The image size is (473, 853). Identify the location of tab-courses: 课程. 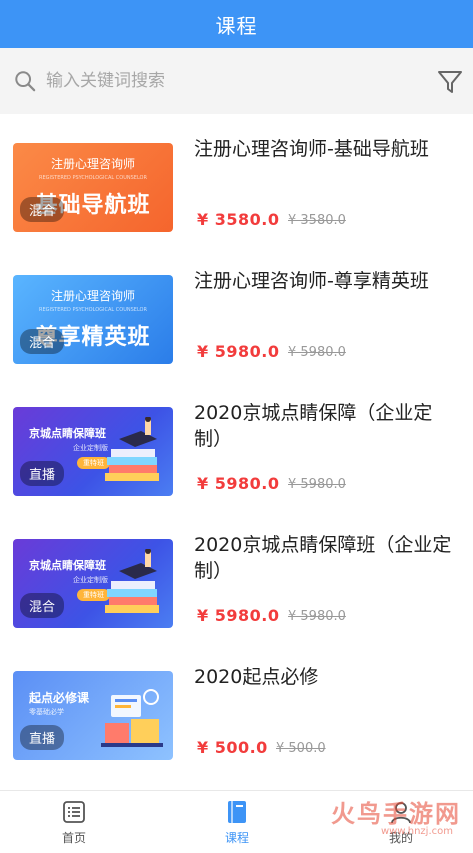
(237, 822).